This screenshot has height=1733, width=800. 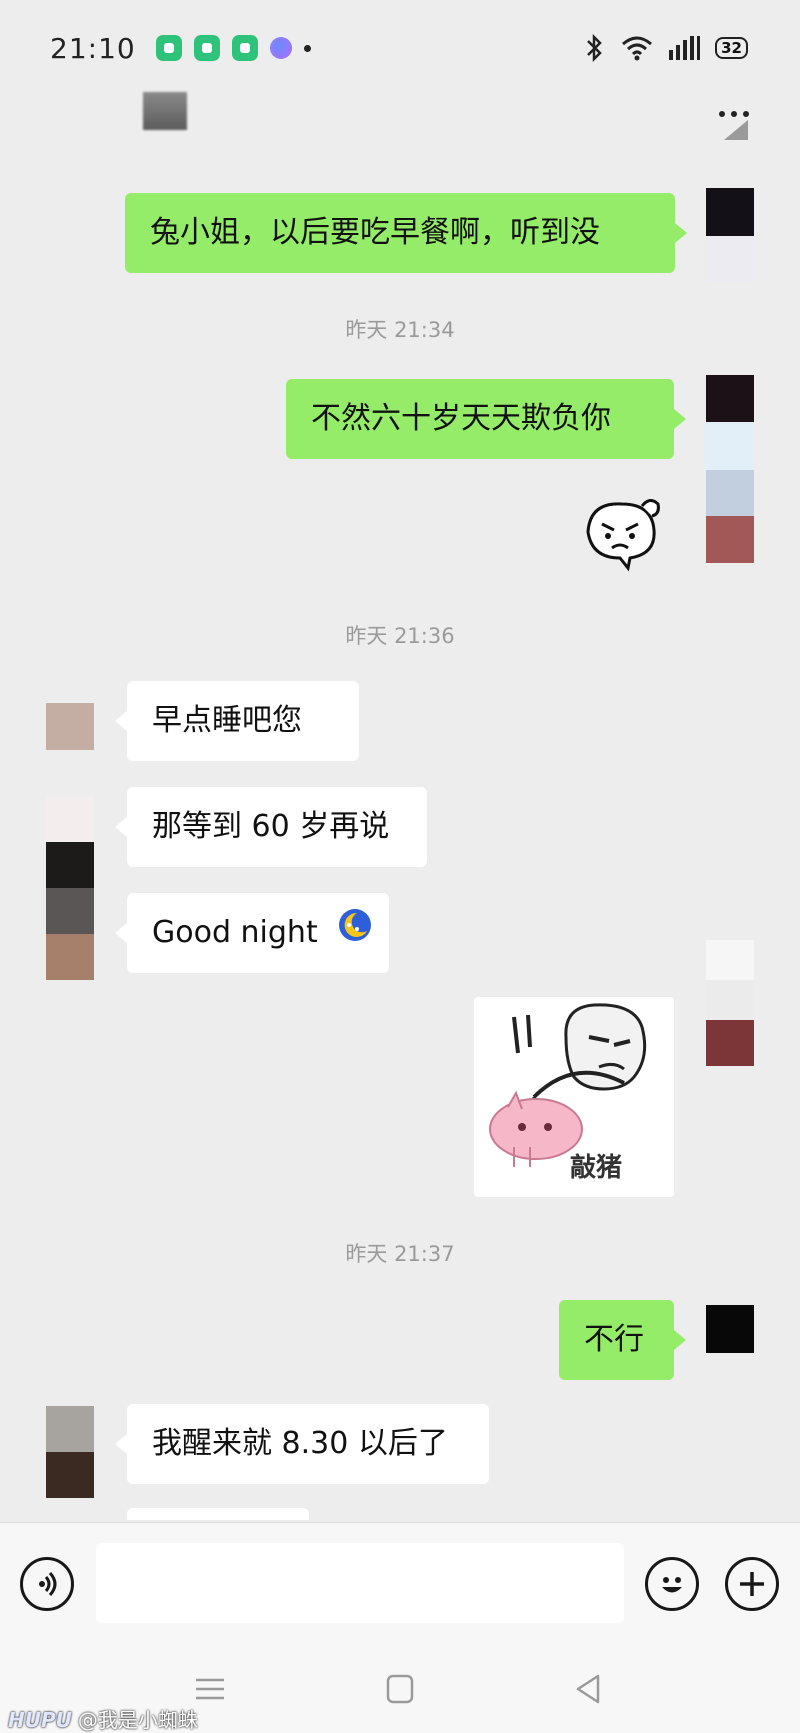 What do you see at coordinates (596, 1168) in the screenshot?
I see `sticker-caption: 敲猪` at bounding box center [596, 1168].